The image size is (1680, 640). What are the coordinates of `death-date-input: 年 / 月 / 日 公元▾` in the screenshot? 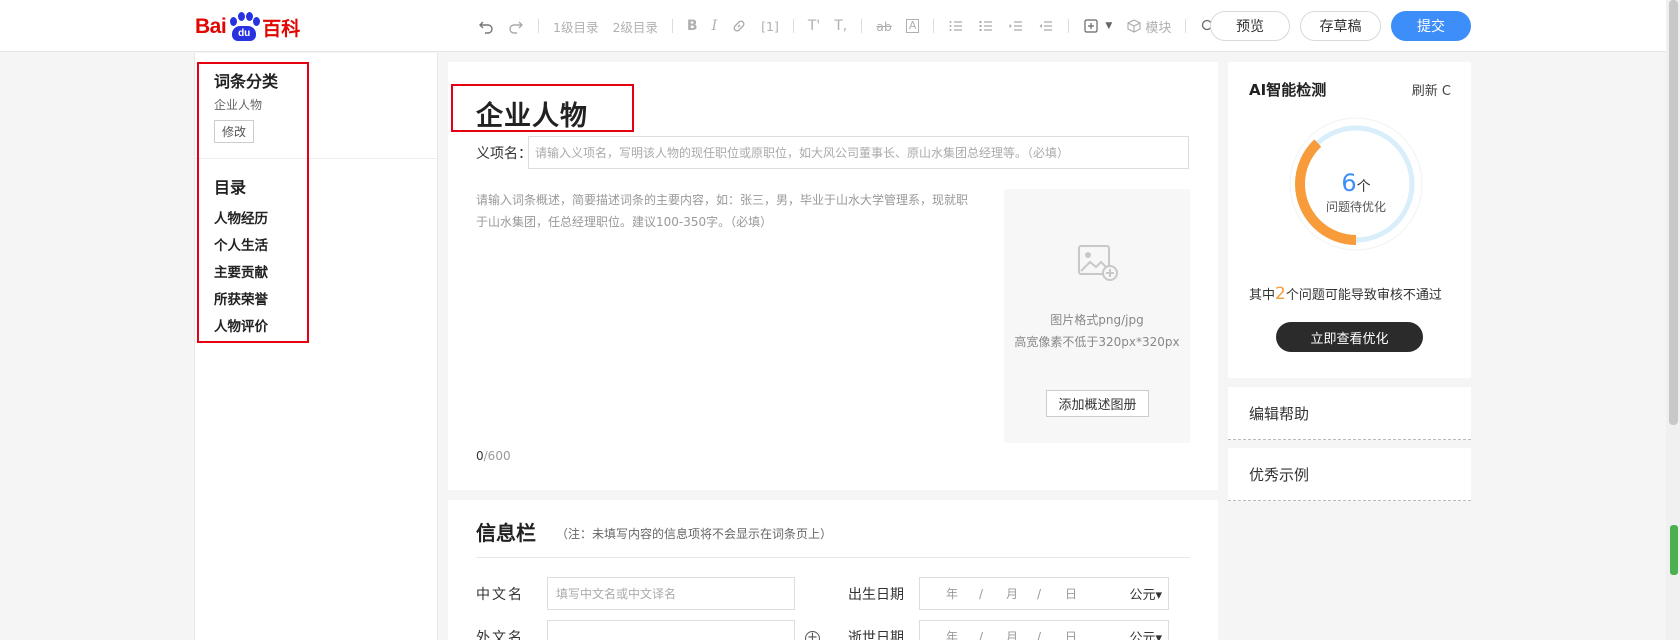 It's located at (1044, 630).